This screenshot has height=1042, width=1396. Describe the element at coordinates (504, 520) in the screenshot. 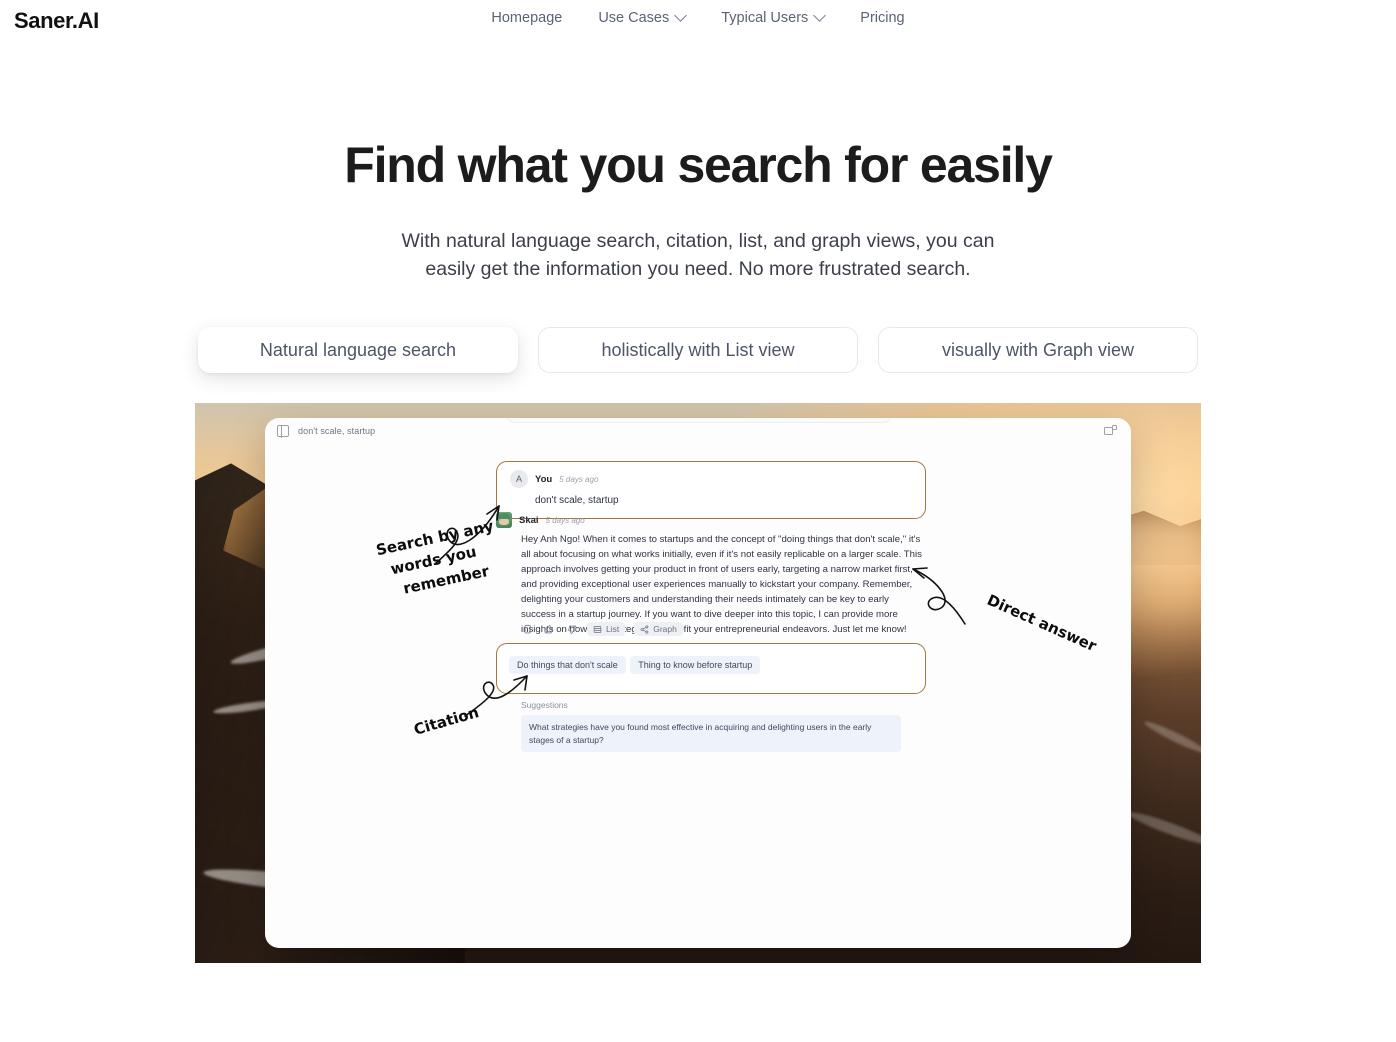

I see `avatar` at that location.